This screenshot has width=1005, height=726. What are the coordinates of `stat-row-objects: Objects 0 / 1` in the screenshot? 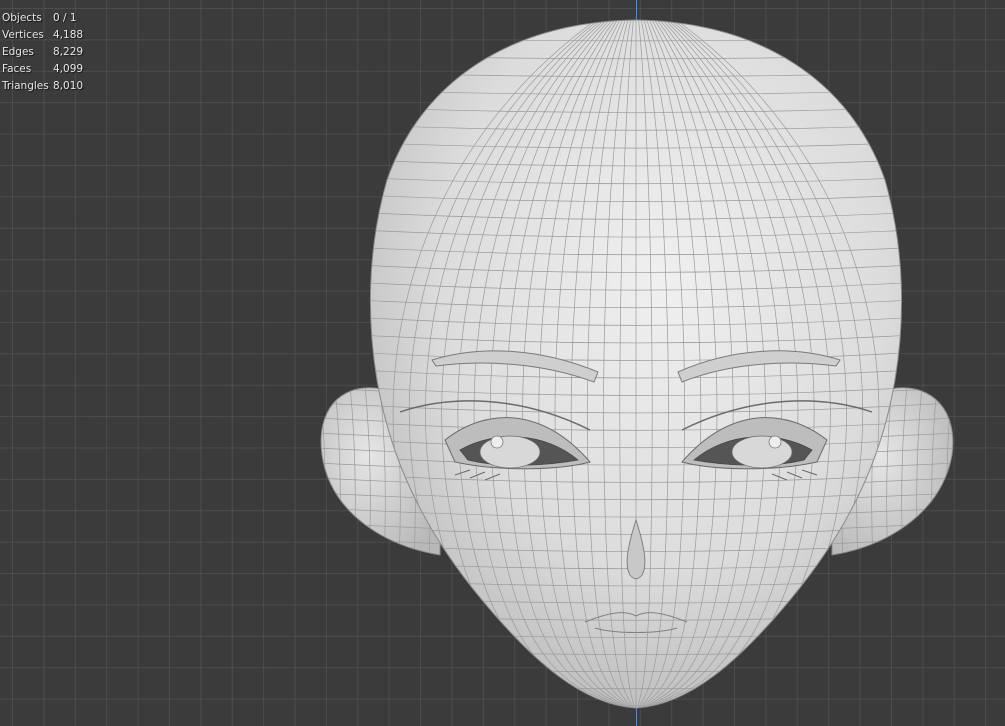 It's located at (42, 18).